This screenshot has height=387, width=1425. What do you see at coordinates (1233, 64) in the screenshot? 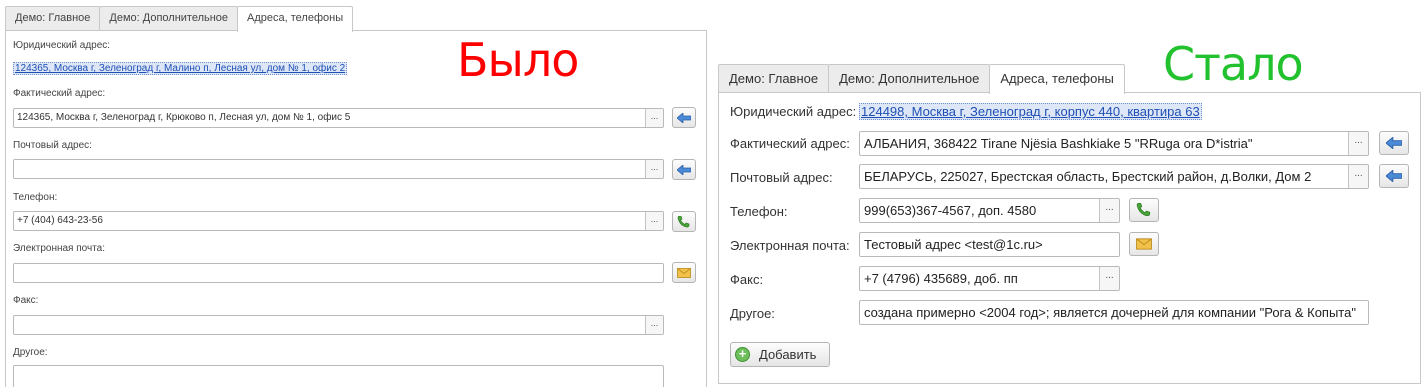
I see `after-title: Стало` at bounding box center [1233, 64].